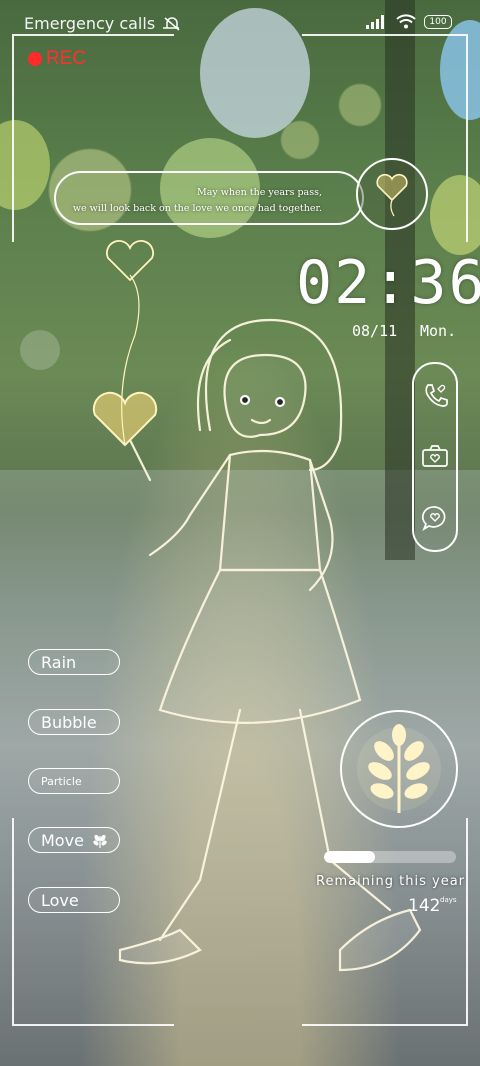  I want to click on remaining-days-count: 142, so click(424, 906).